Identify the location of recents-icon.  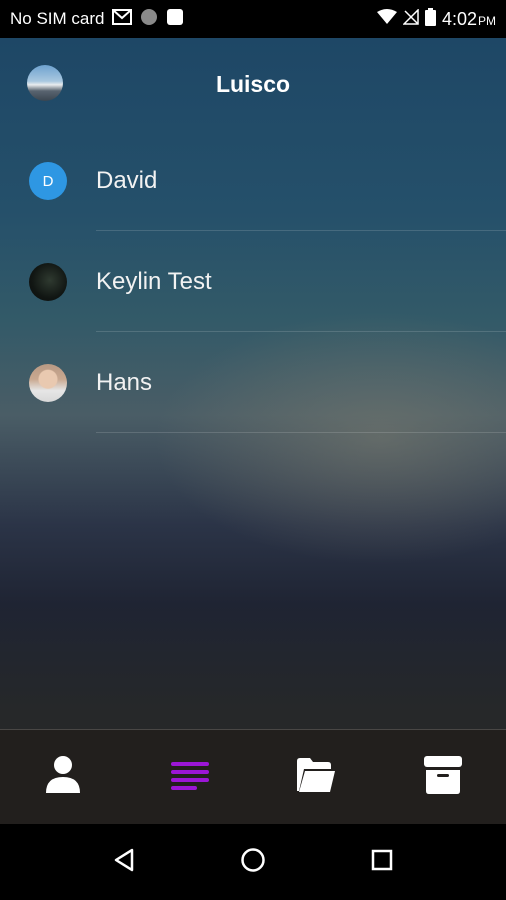
(382, 862).